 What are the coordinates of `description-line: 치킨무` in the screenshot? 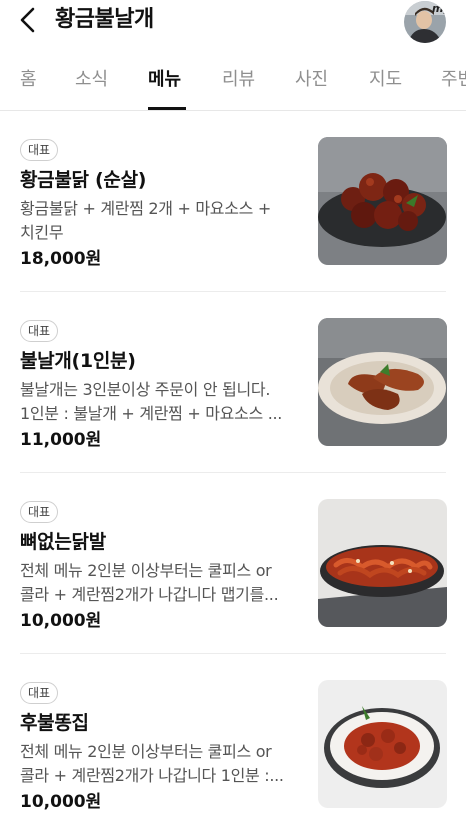 It's located at (42, 232).